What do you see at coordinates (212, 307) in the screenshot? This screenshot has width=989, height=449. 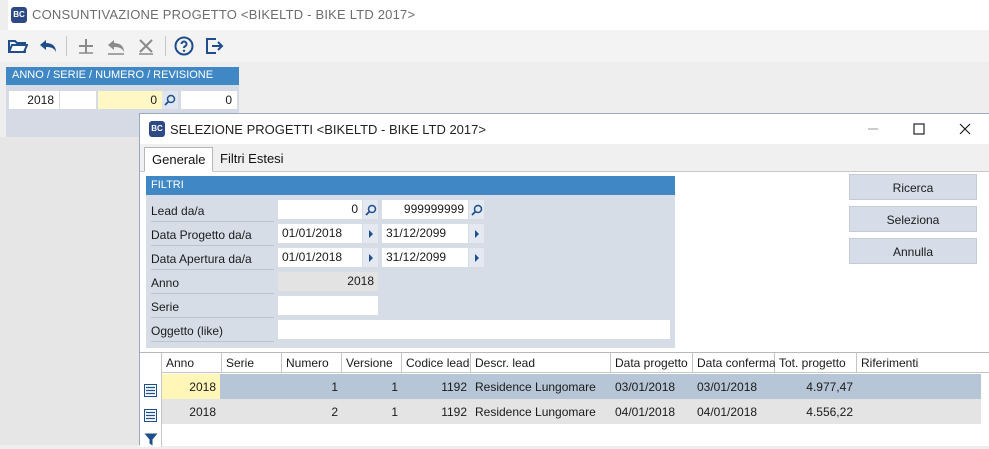 I see `serie-label: Serie` at bounding box center [212, 307].